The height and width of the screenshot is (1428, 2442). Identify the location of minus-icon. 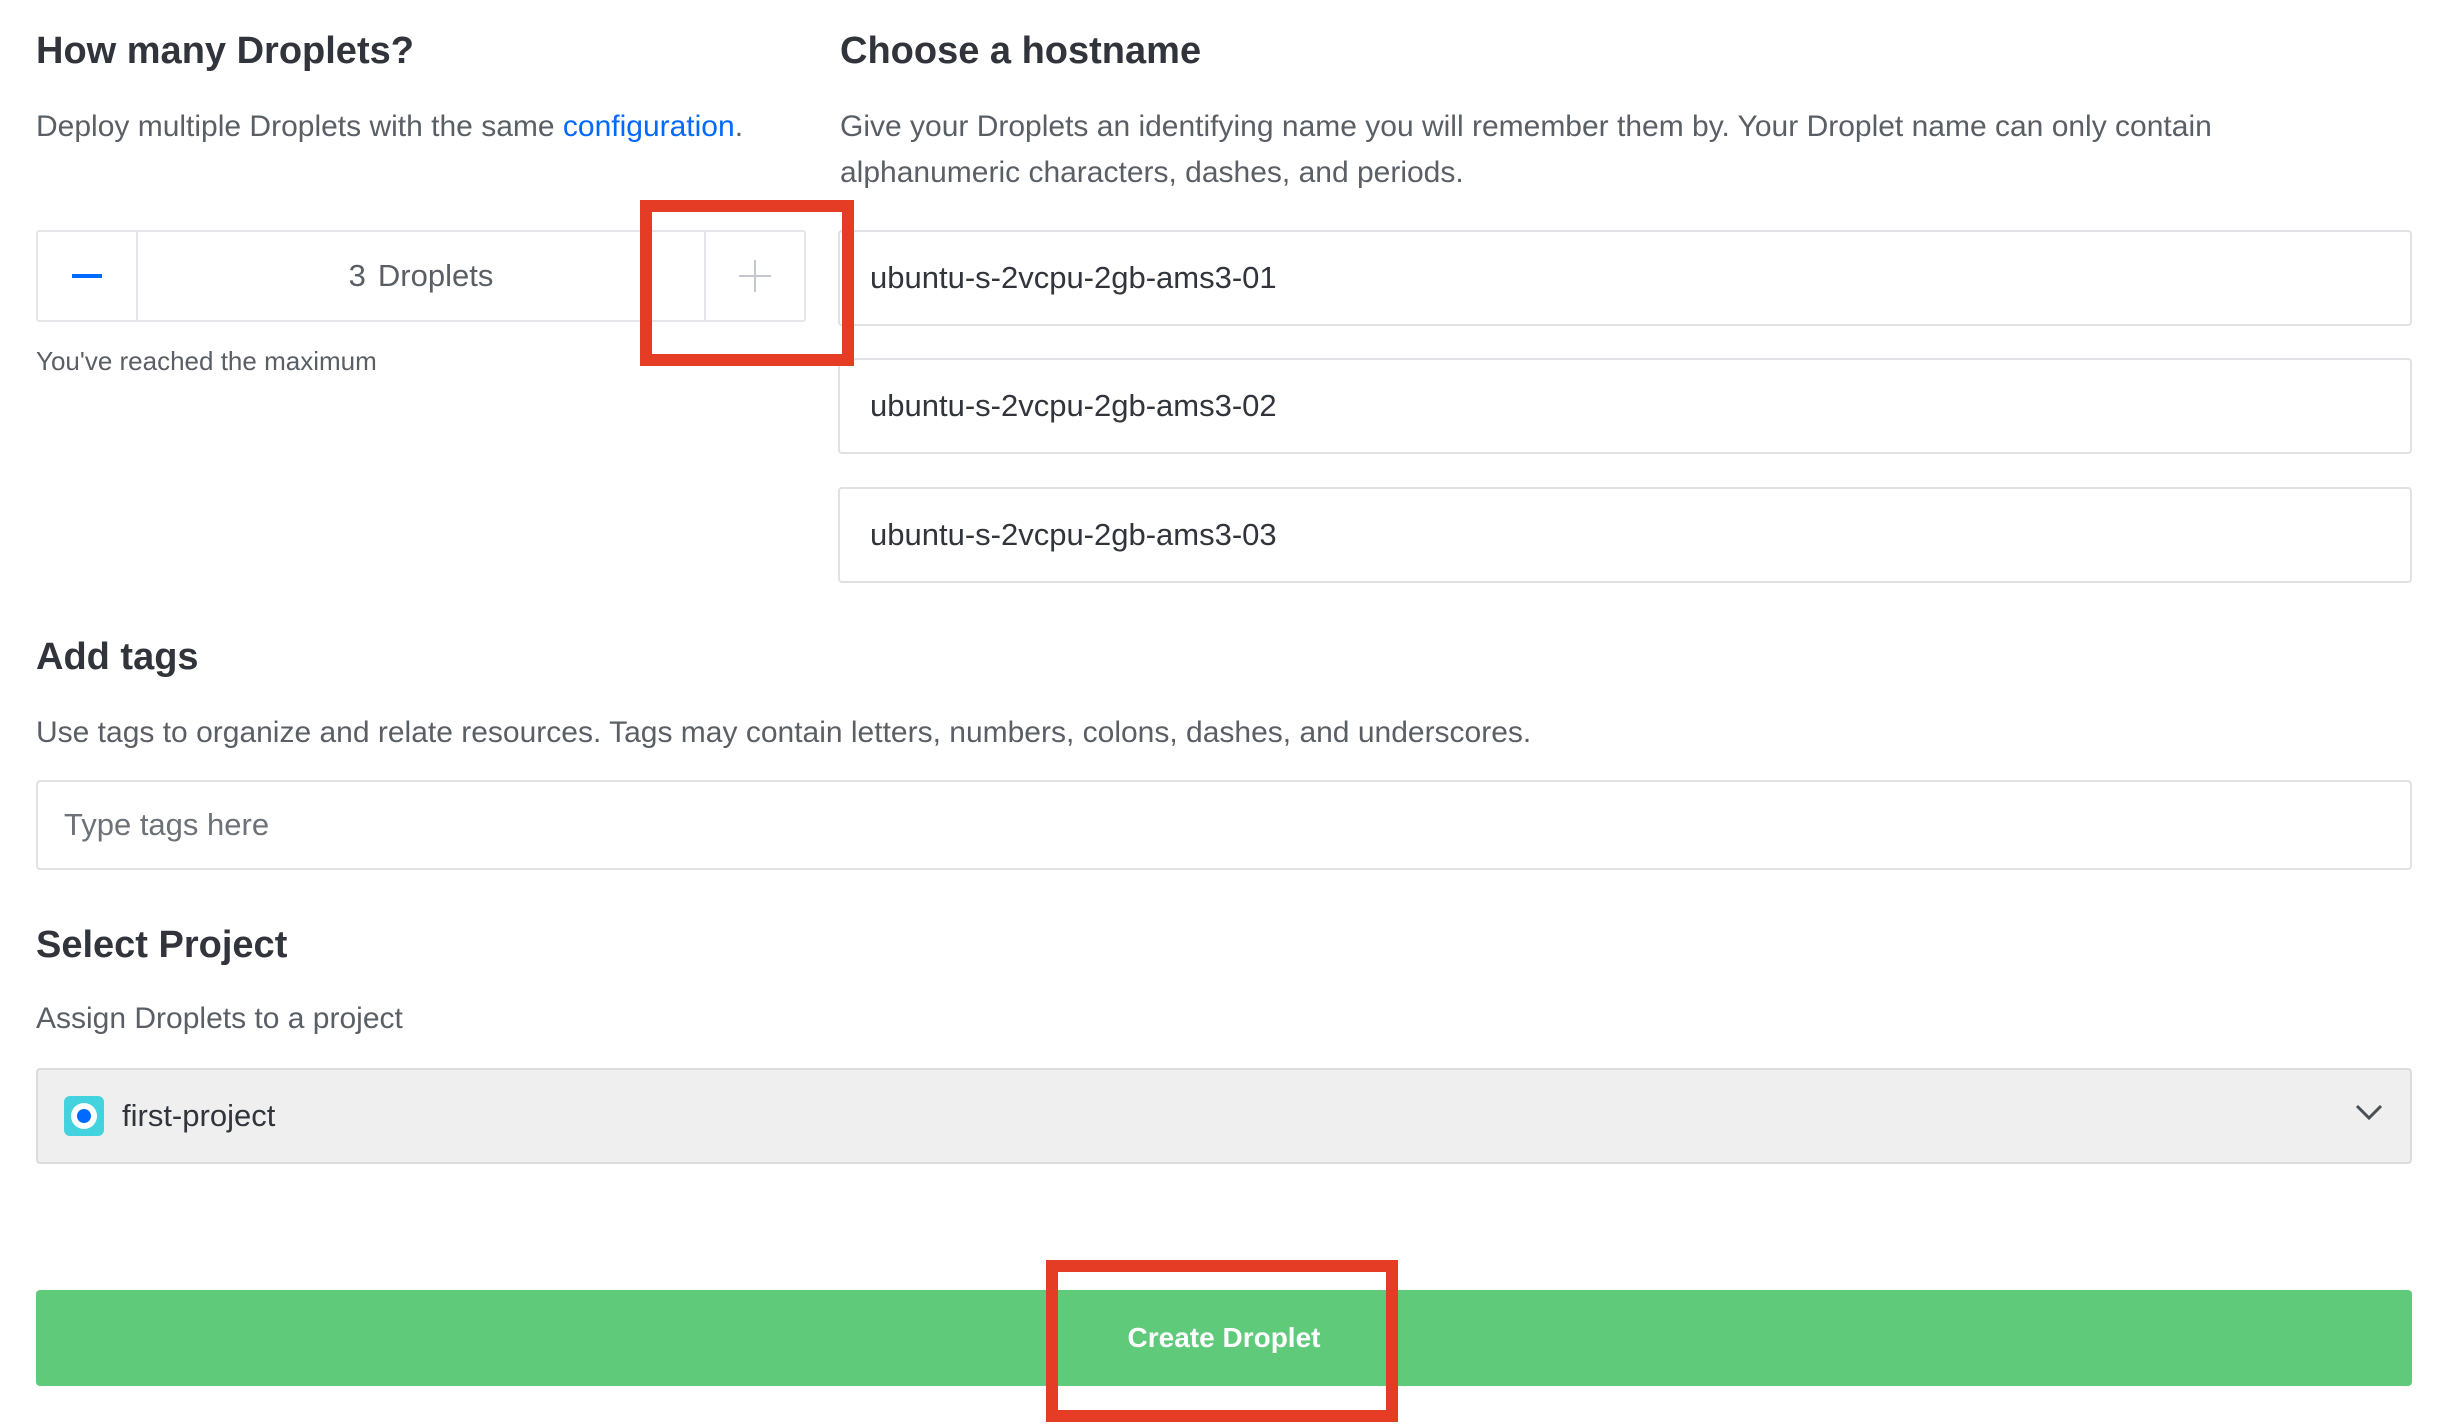
(87, 276).